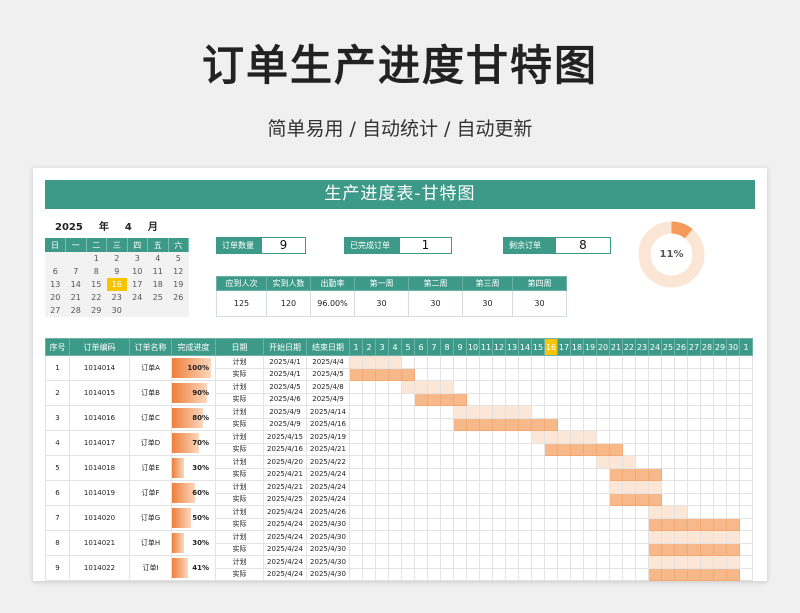  What do you see at coordinates (99, 543) in the screenshot?
I see `order-code: 1014021` at bounding box center [99, 543].